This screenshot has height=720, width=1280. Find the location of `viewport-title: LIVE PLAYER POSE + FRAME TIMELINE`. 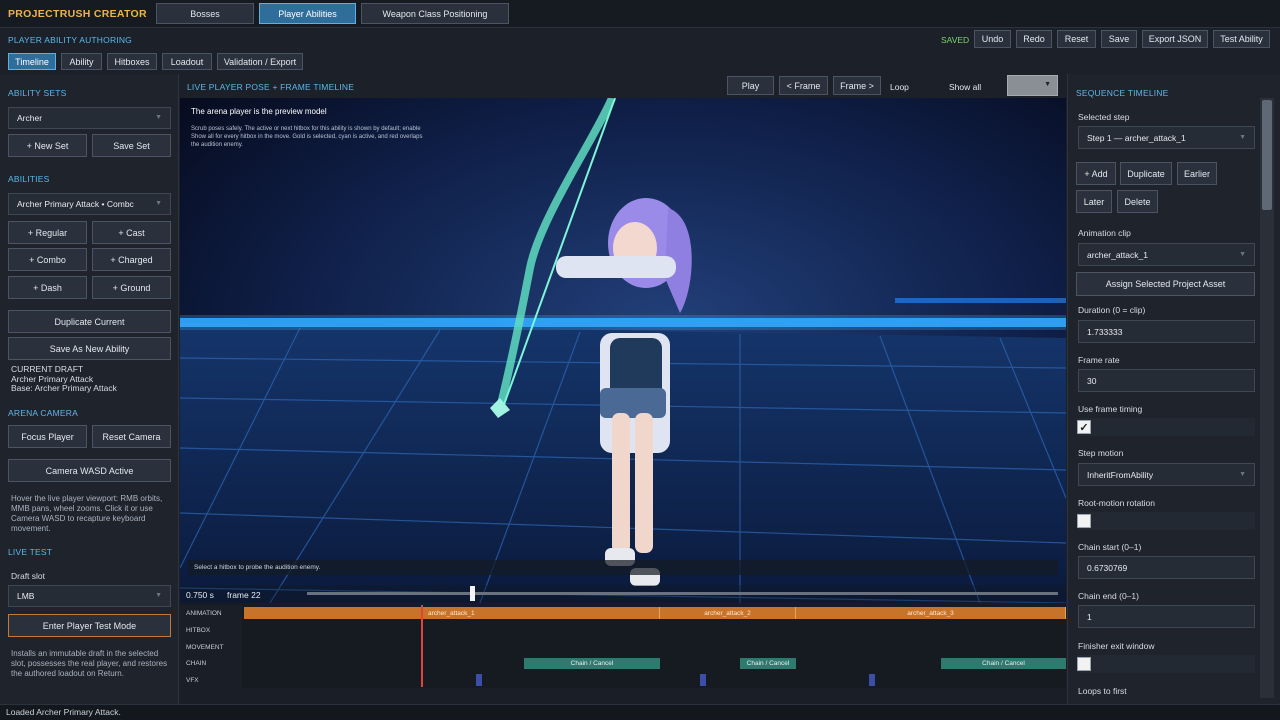

viewport-title: LIVE PLAYER POSE + FRAME TIMELINE is located at coordinates (271, 87).